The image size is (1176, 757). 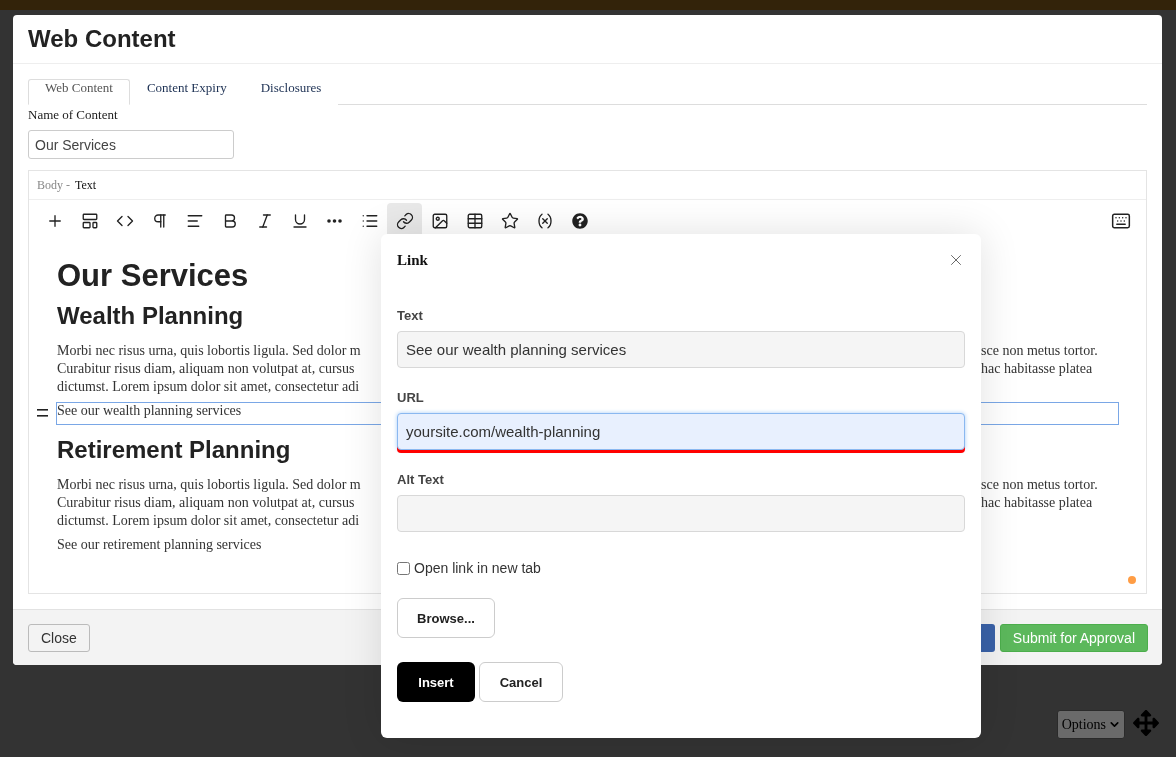 What do you see at coordinates (474, 220) in the screenshot?
I see `table-icon` at bounding box center [474, 220].